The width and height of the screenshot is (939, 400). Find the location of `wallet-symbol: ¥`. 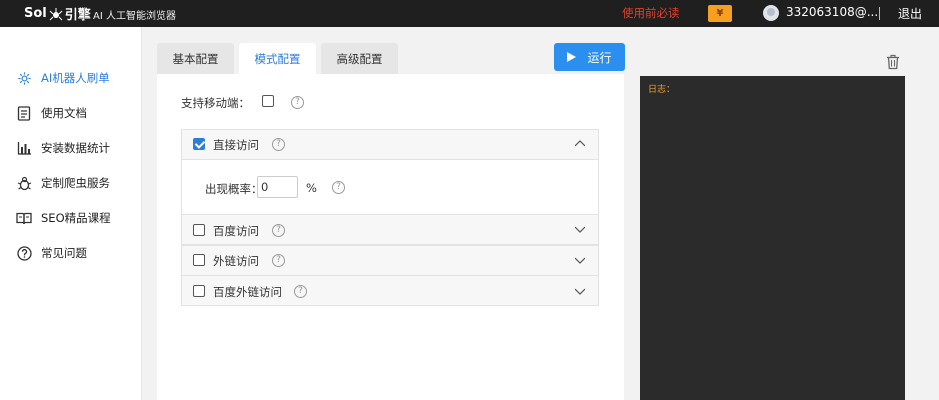

wallet-symbol: ¥ is located at coordinates (720, 13).